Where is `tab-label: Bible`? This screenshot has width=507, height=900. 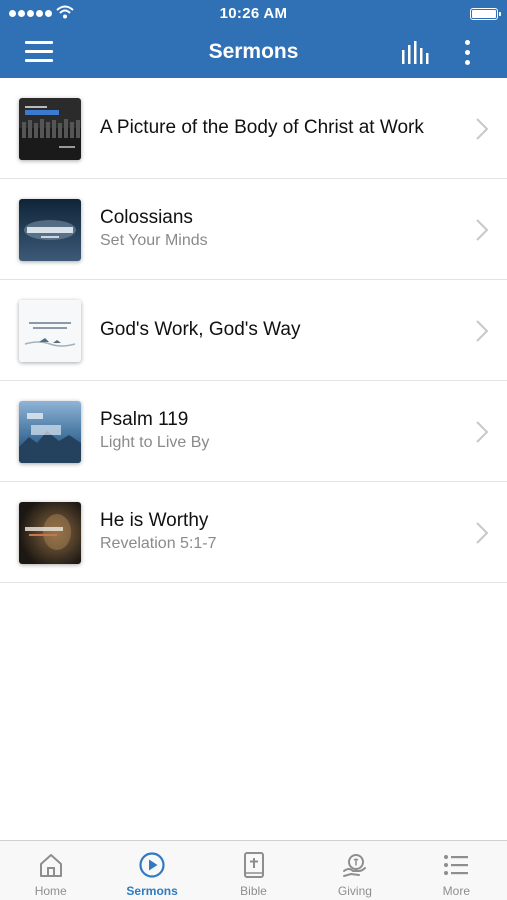 tab-label: Bible is located at coordinates (253, 891).